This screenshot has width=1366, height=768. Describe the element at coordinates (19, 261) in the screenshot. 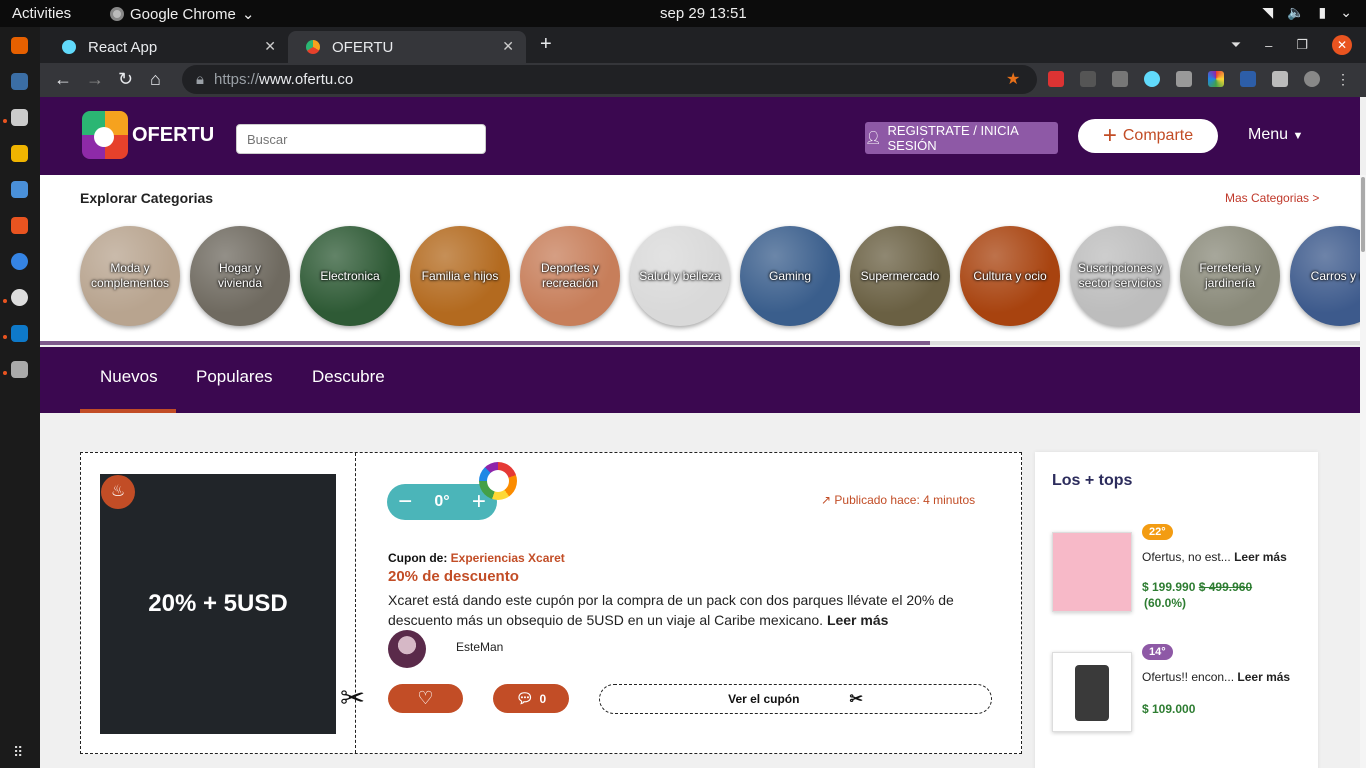

I see `help-icon` at that location.